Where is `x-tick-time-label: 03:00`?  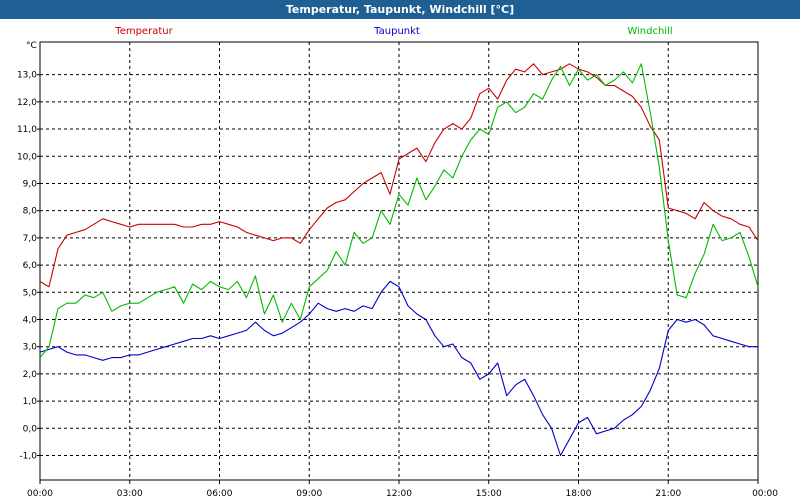 x-tick-time-label: 03:00 is located at coordinates (130, 494).